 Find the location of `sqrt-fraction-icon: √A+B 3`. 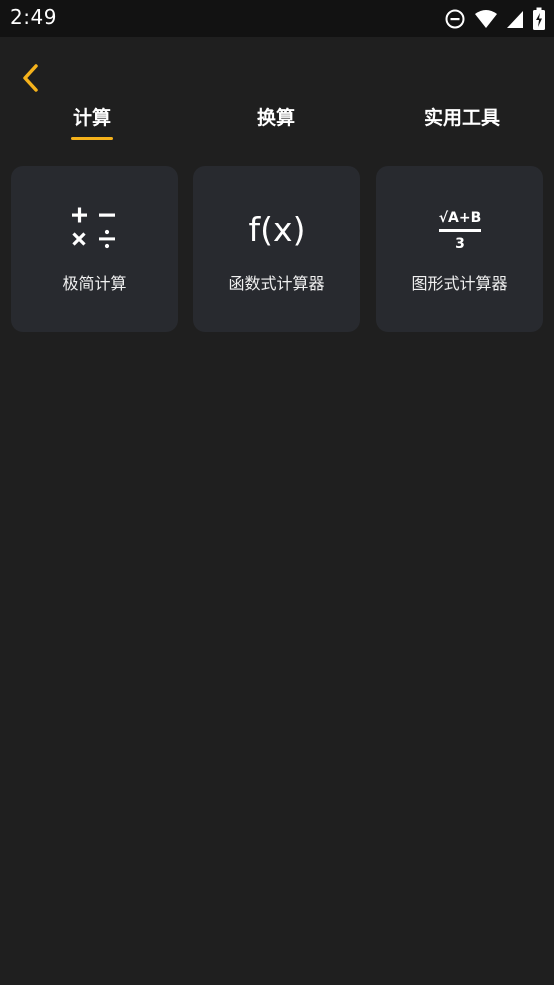

sqrt-fraction-icon: √A+B 3 is located at coordinates (459, 229).